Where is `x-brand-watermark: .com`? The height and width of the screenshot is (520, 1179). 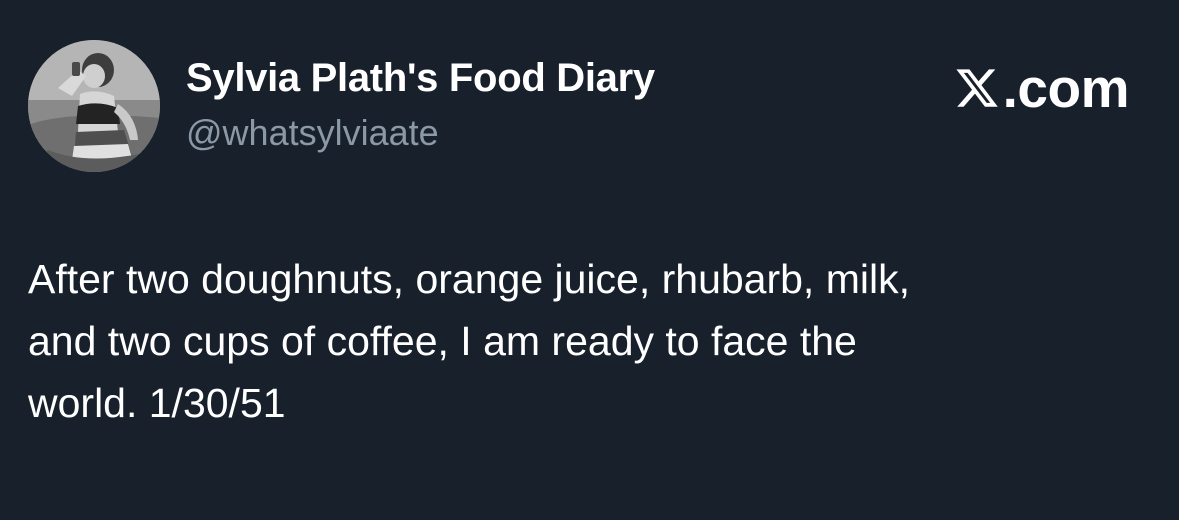 x-brand-watermark: .com is located at coordinates (1041, 88).